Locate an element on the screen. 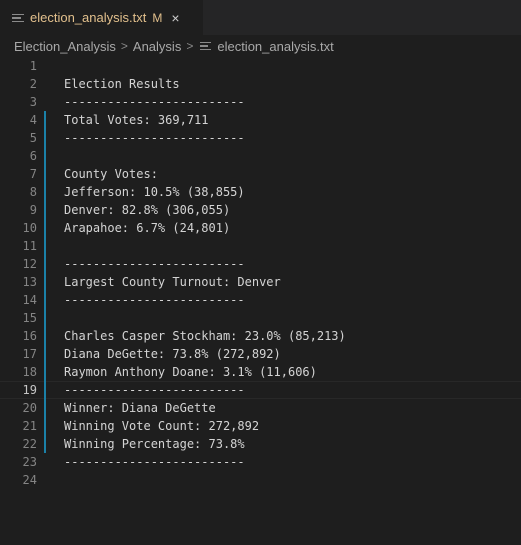 Image resolution: width=521 pixels, height=545 pixels. line-number: 13 is located at coordinates (29, 282).